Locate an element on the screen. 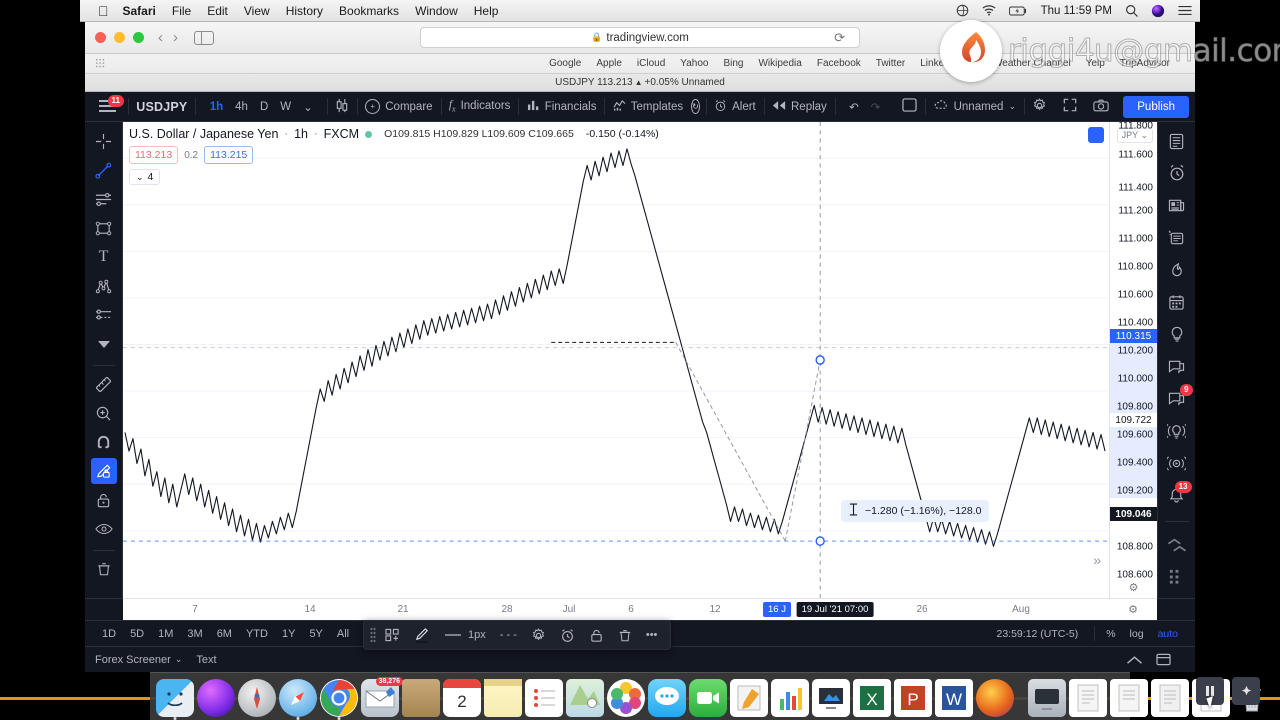 This screenshot has width=1280, height=720. layout-name-button: Unnamed ⌄ is located at coordinates (975, 106).